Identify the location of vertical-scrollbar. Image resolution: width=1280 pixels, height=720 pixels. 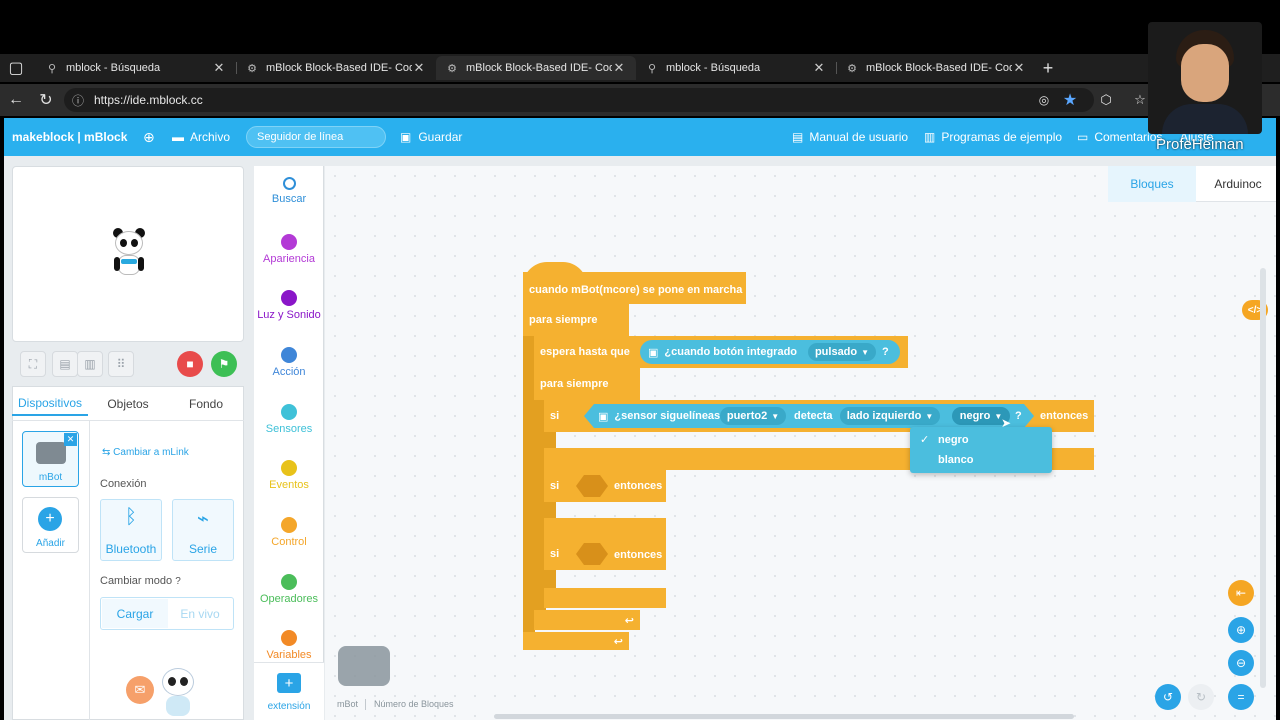
(1263, 478).